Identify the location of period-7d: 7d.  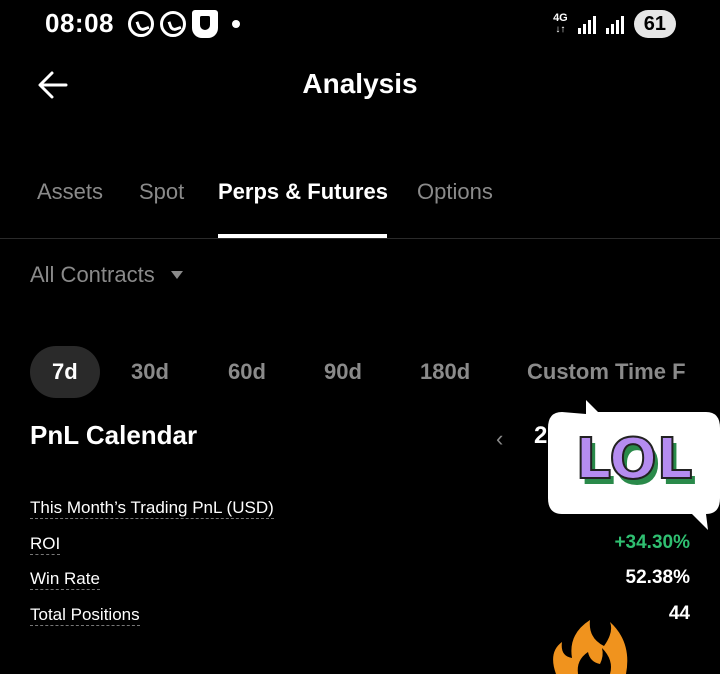
(65, 372).